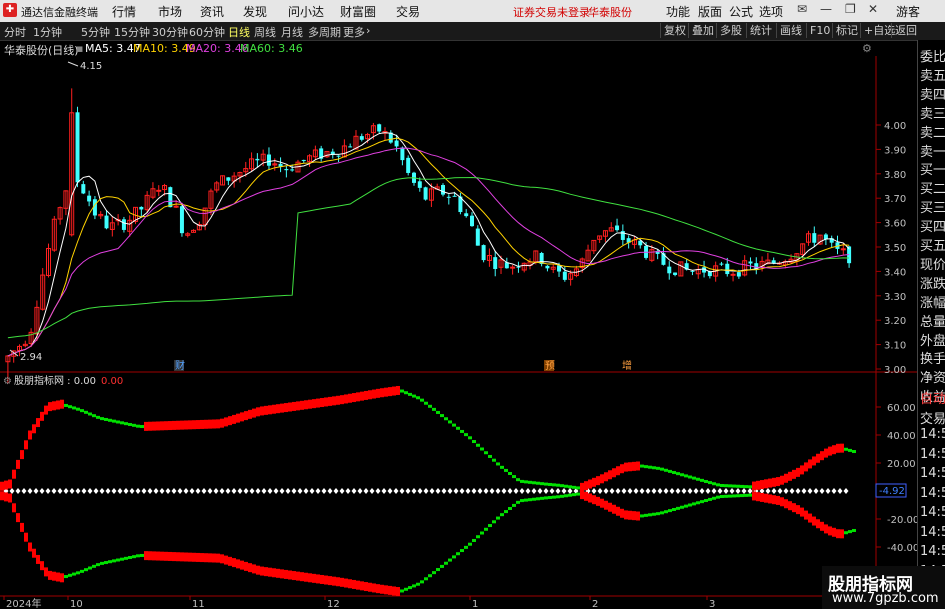 This screenshot has width=945, height=609. What do you see at coordinates (895, 199) in the screenshot?
I see `price-tick-label: 3.70` at bounding box center [895, 199].